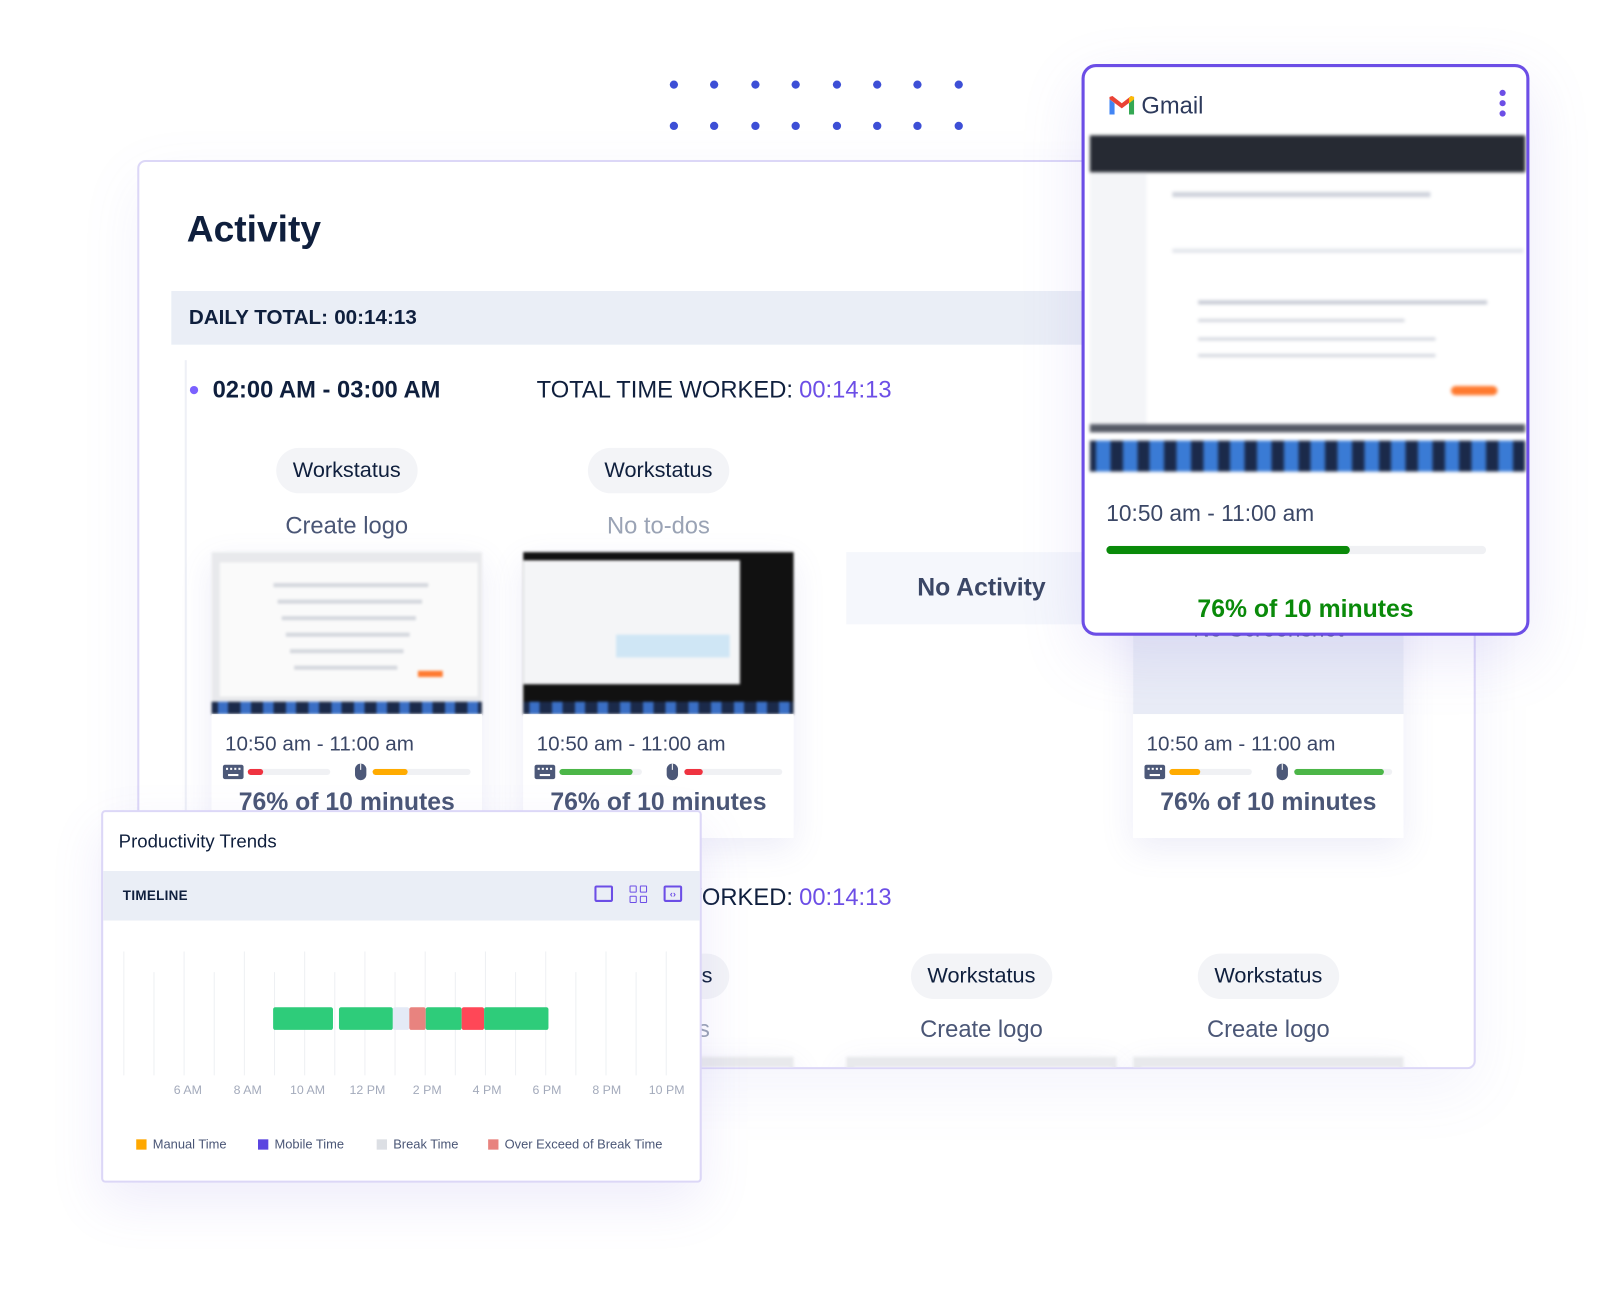 This screenshot has width=1610, height=1290. What do you see at coordinates (248, 1090) in the screenshot?
I see `x-tick-label: 8 AM` at bounding box center [248, 1090].